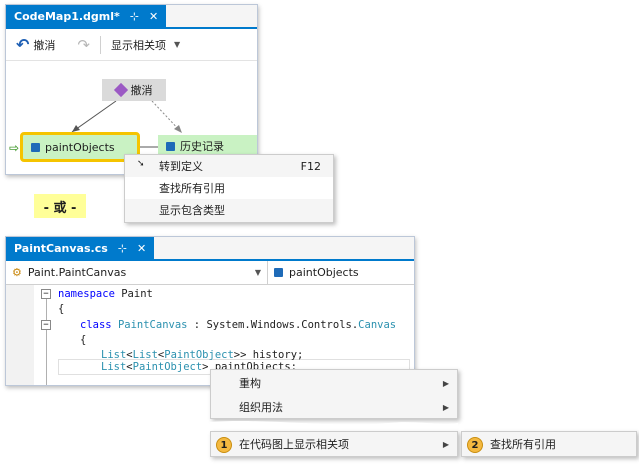  What do you see at coordinates (475, 445) in the screenshot?
I see `callout-badge: 2` at bounding box center [475, 445].